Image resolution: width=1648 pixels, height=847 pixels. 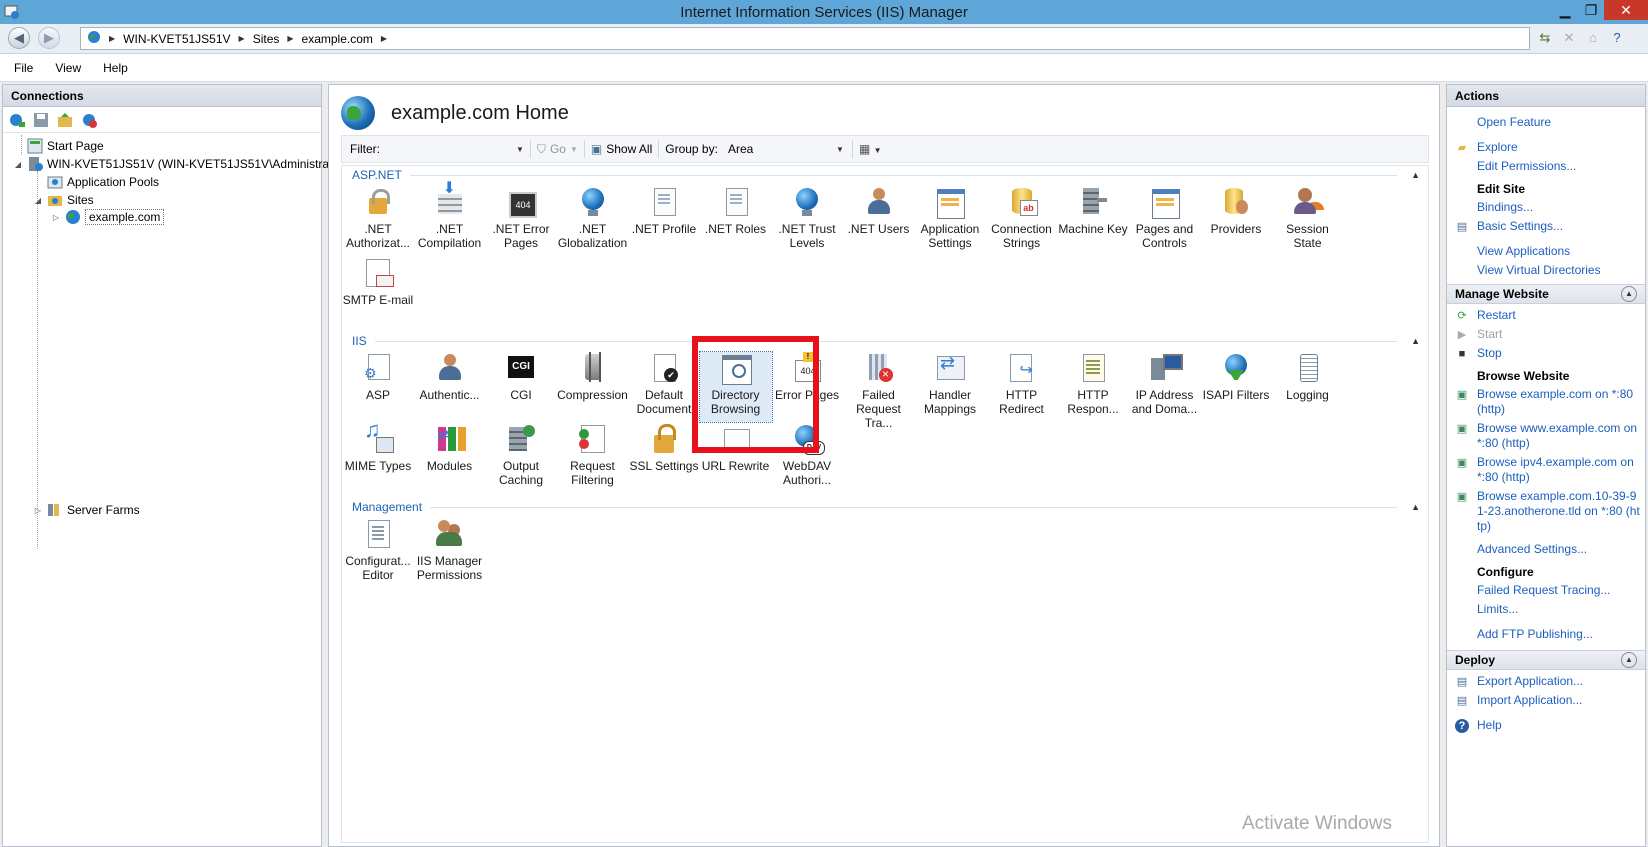 What do you see at coordinates (19, 38) in the screenshot?
I see `back-button: ◀` at bounding box center [19, 38].